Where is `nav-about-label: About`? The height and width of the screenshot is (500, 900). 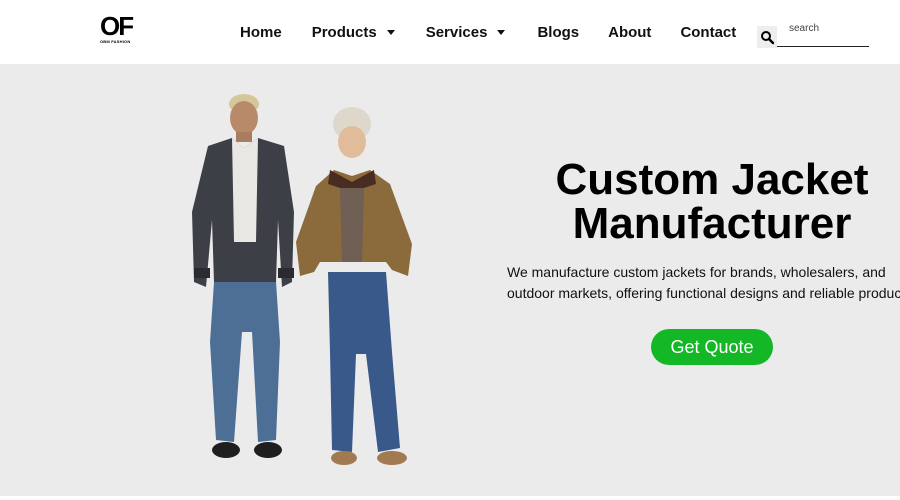
nav-about-label: About is located at coordinates (630, 32).